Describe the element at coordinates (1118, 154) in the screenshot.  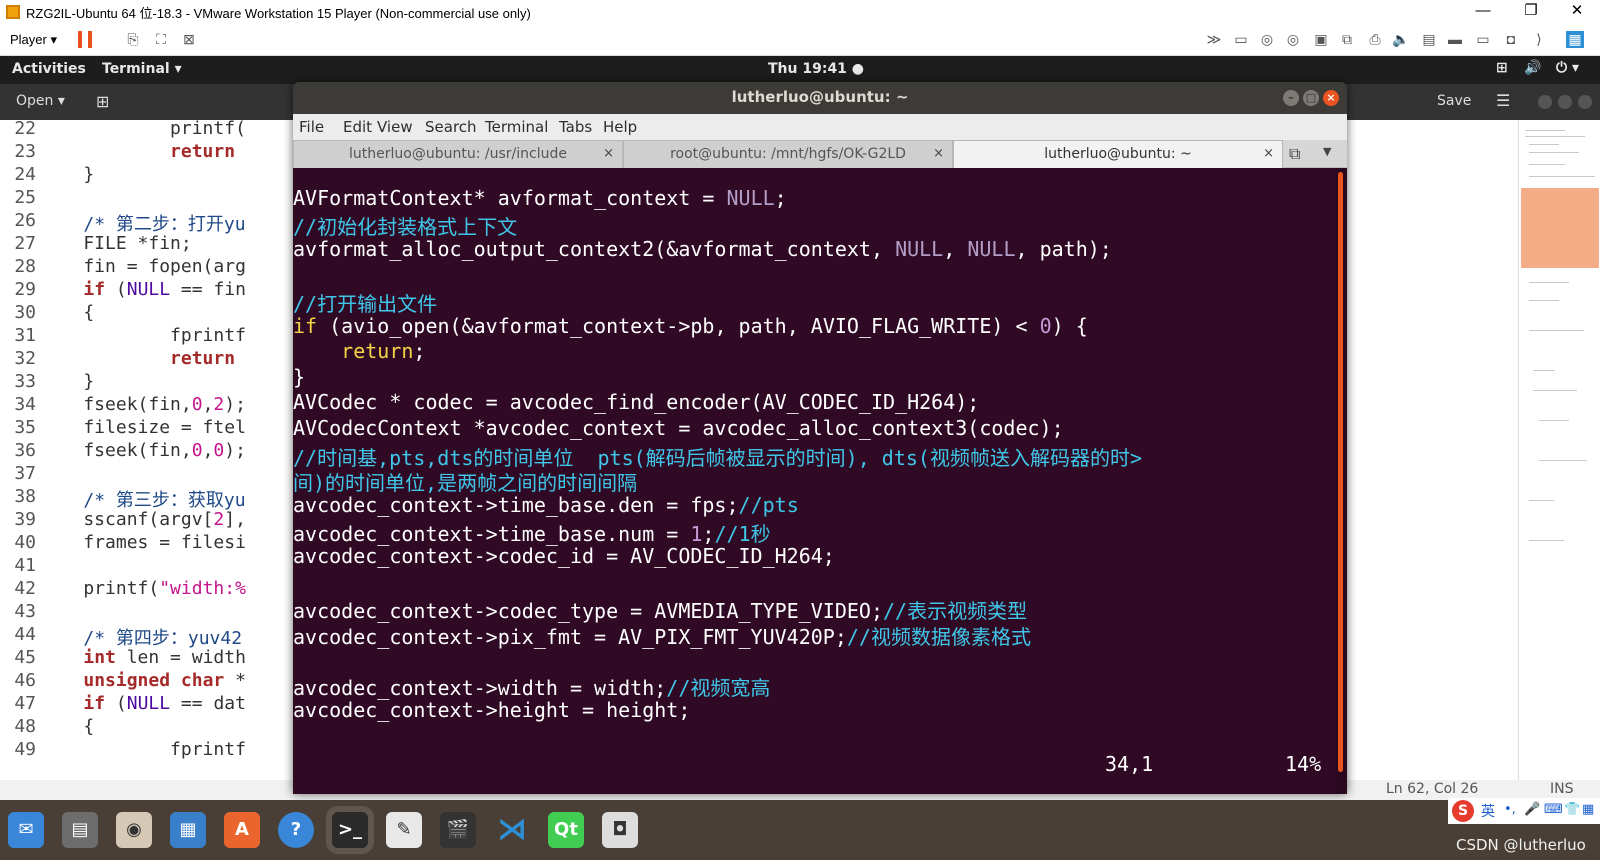
I see `tab-home: lutherluo@ubuntu: ~ ×` at that location.